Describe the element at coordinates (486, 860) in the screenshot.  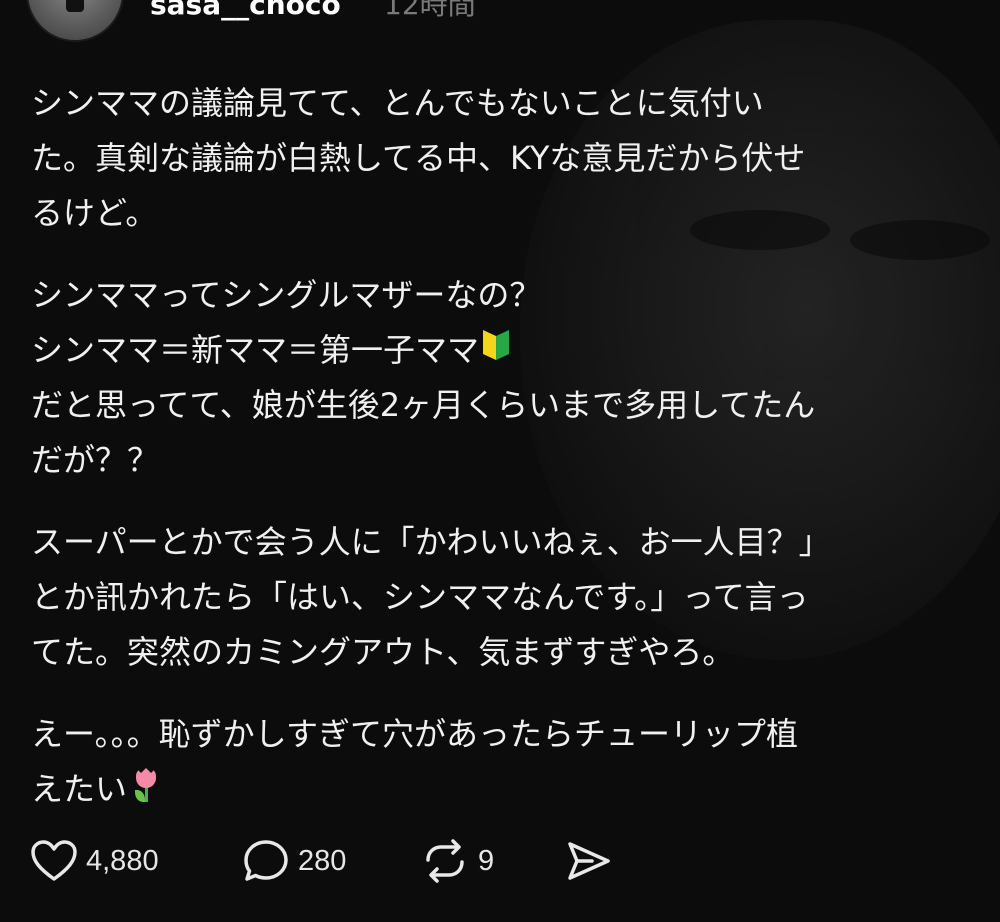
I see `repost-count: 9` at that location.